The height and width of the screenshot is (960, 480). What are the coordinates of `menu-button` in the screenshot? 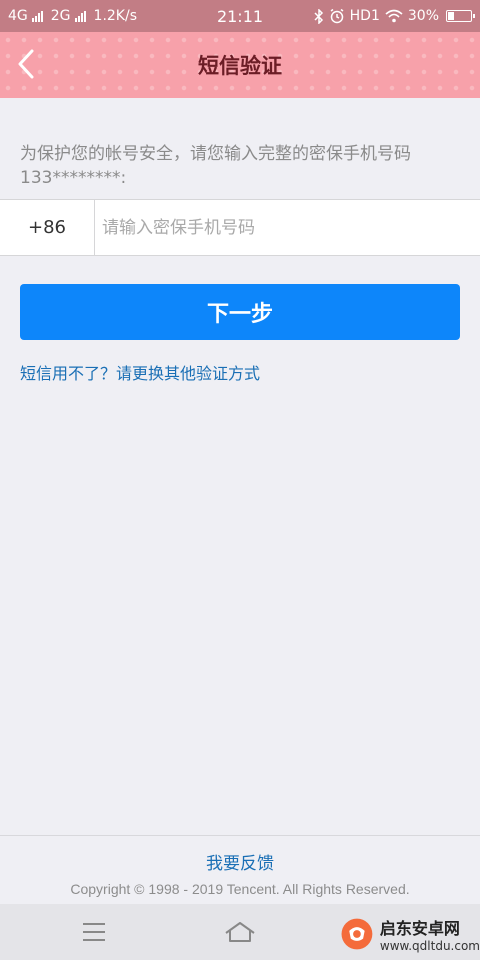 It's located at (94, 932).